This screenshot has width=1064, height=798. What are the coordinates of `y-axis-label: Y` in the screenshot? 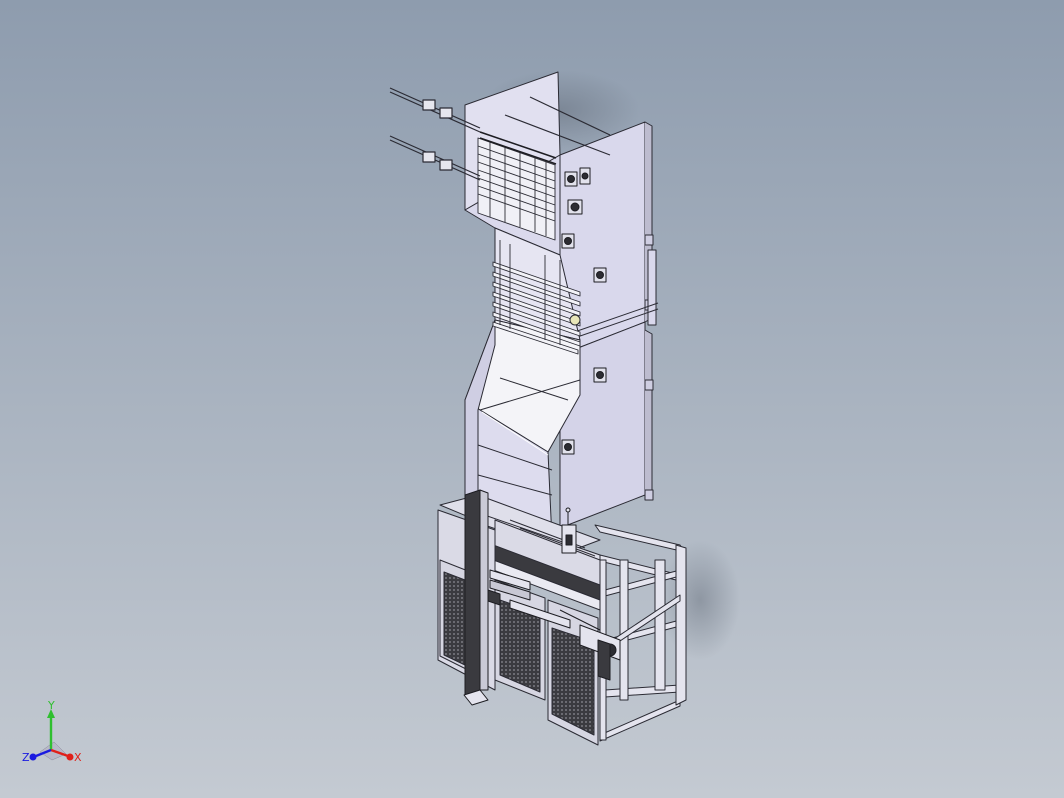 It's located at (51, 706).